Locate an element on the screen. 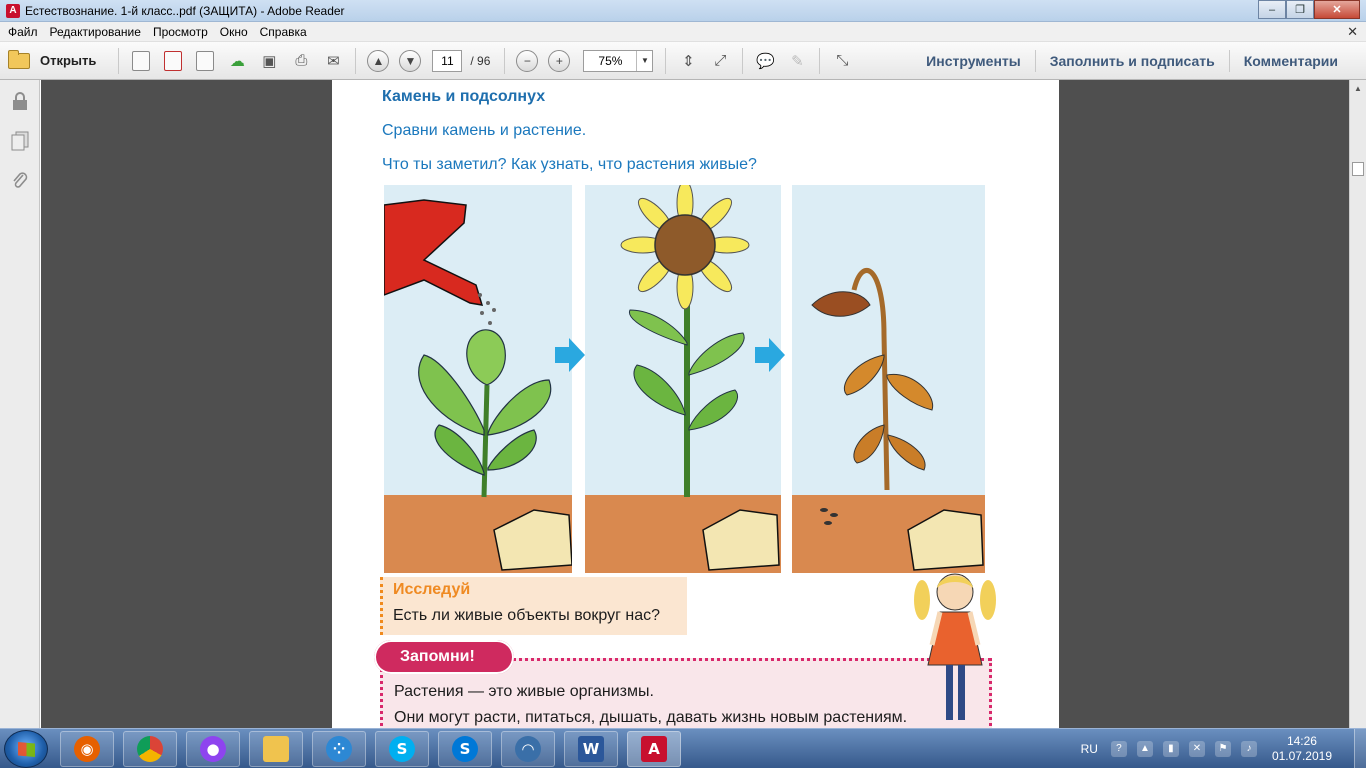 This screenshot has height=769, width=1366. page-number-input: 11 is located at coordinates (447, 60).